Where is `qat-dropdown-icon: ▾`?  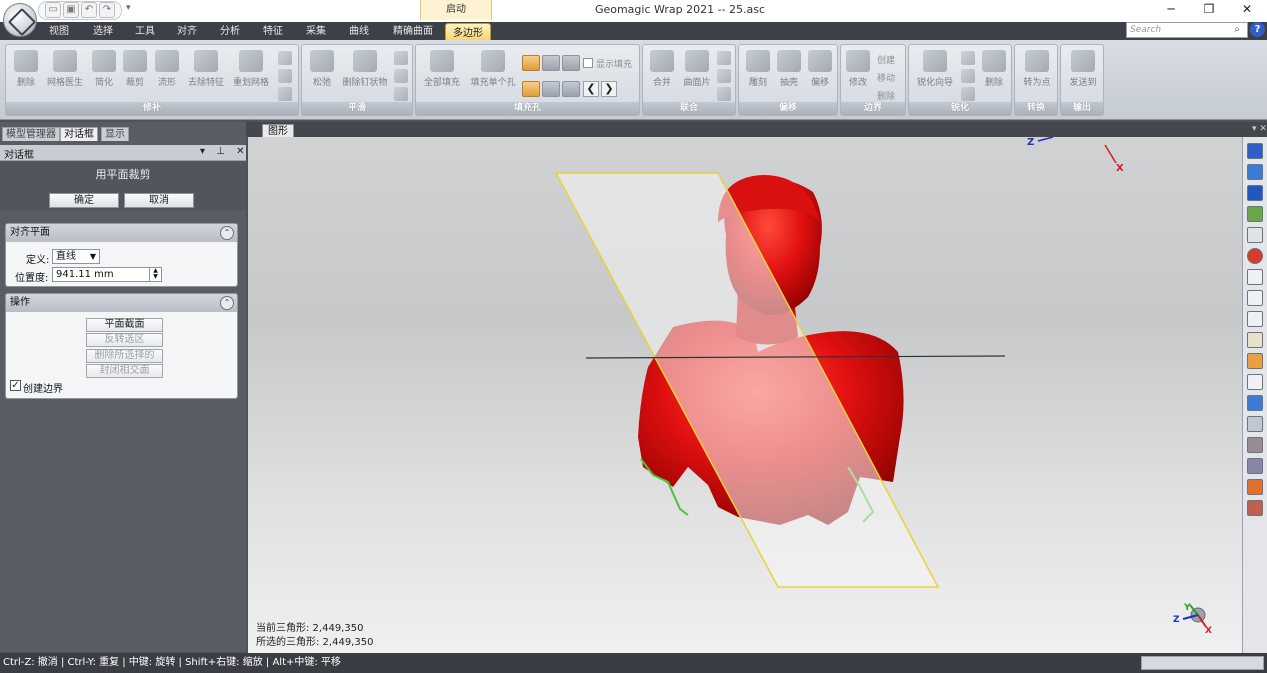 qat-dropdown-icon: ▾ is located at coordinates (128, 8).